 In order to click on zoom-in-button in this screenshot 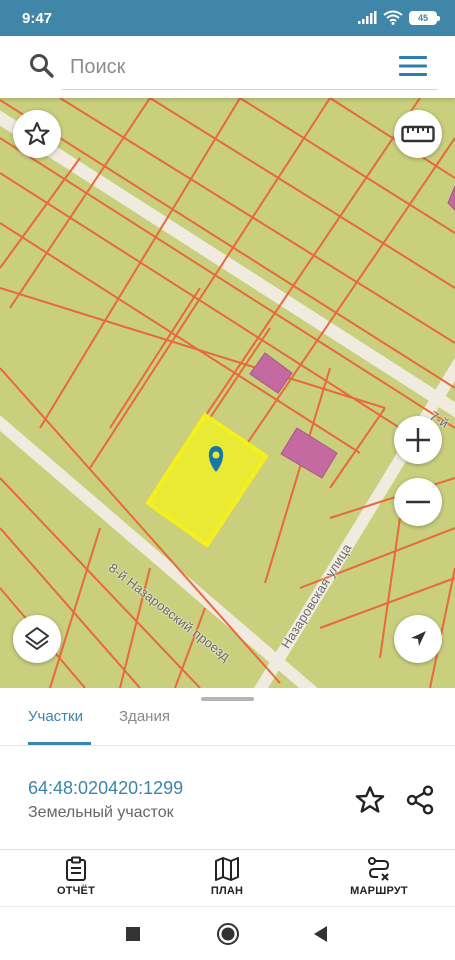, I will do `click(418, 440)`.